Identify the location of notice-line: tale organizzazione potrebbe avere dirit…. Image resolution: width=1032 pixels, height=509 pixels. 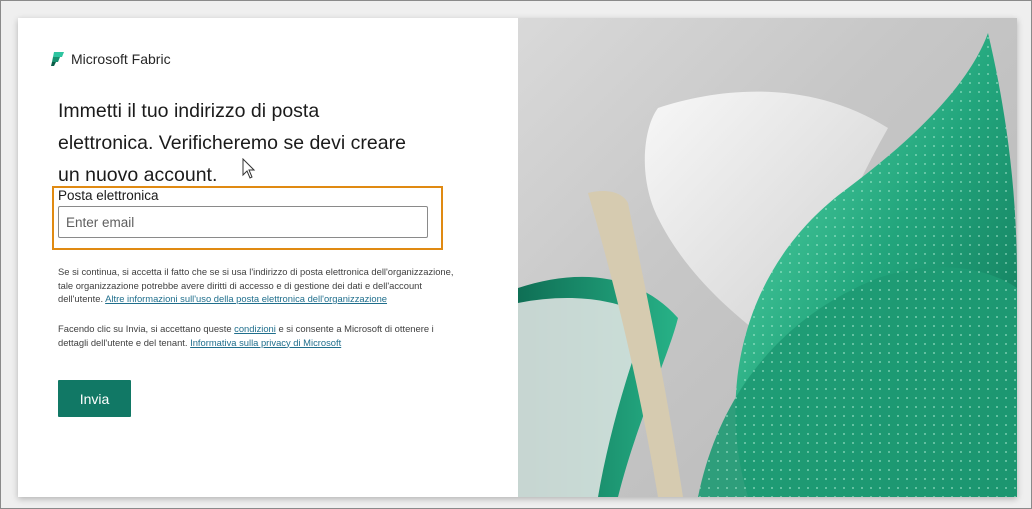
(240, 285).